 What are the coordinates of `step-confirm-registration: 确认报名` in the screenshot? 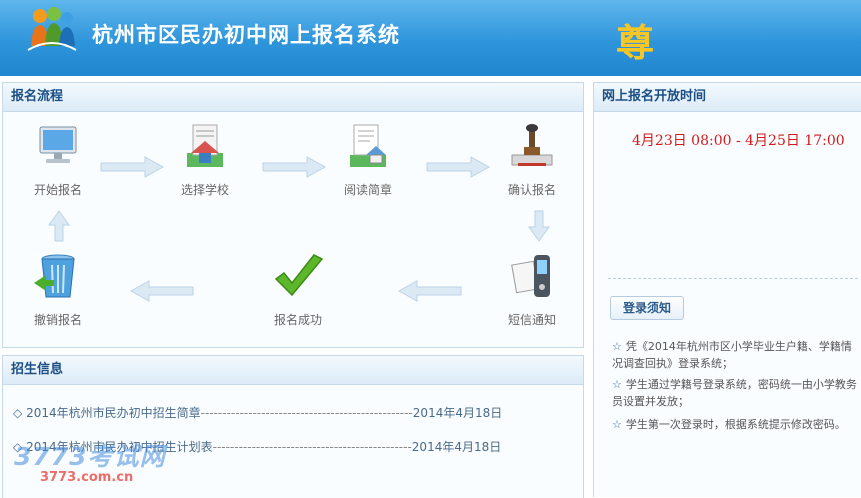 It's located at (532, 158).